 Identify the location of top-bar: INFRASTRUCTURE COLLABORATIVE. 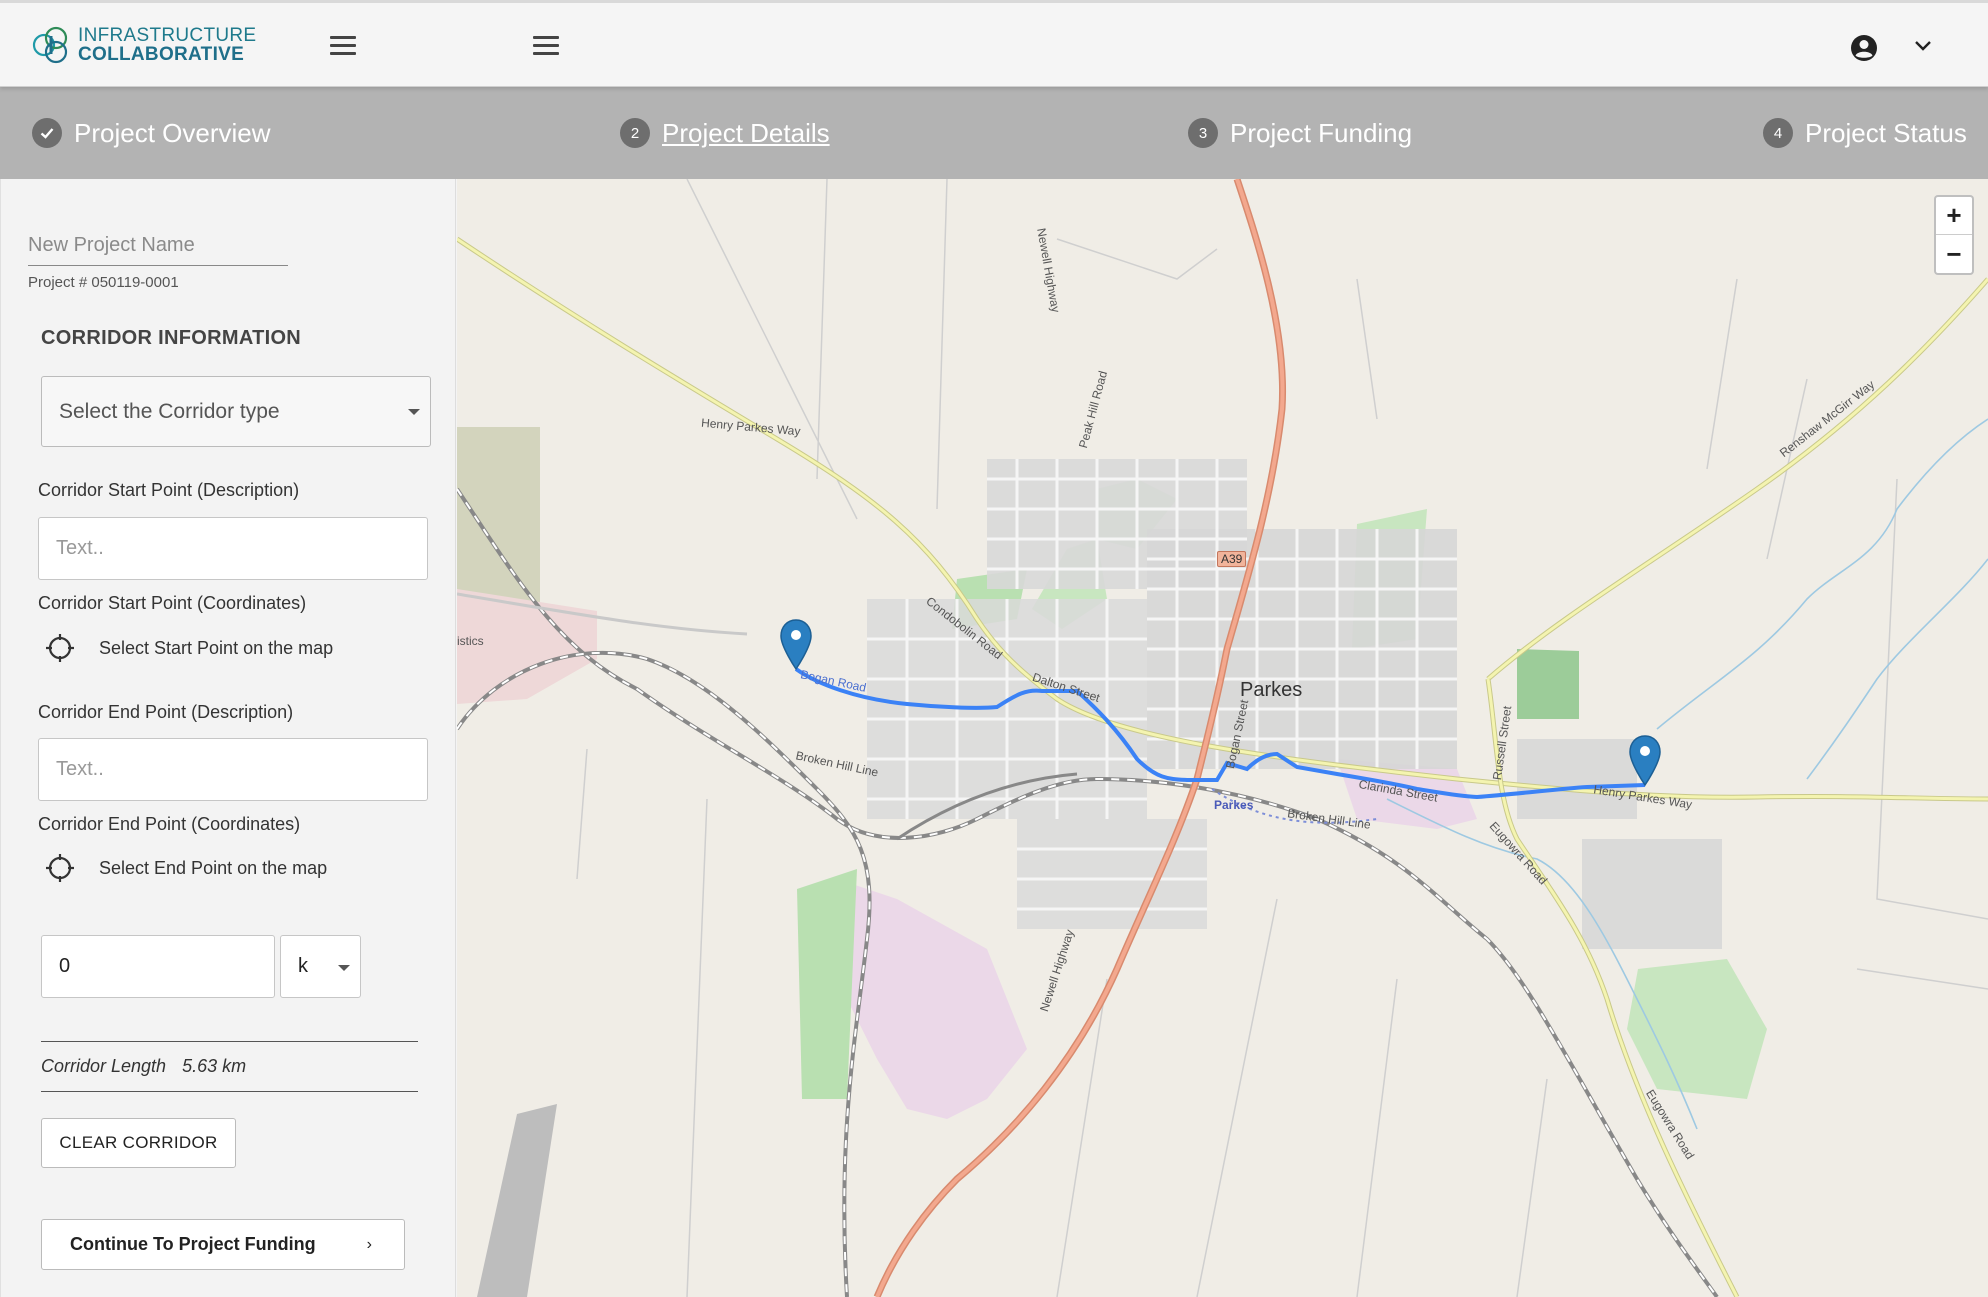
(994, 43).